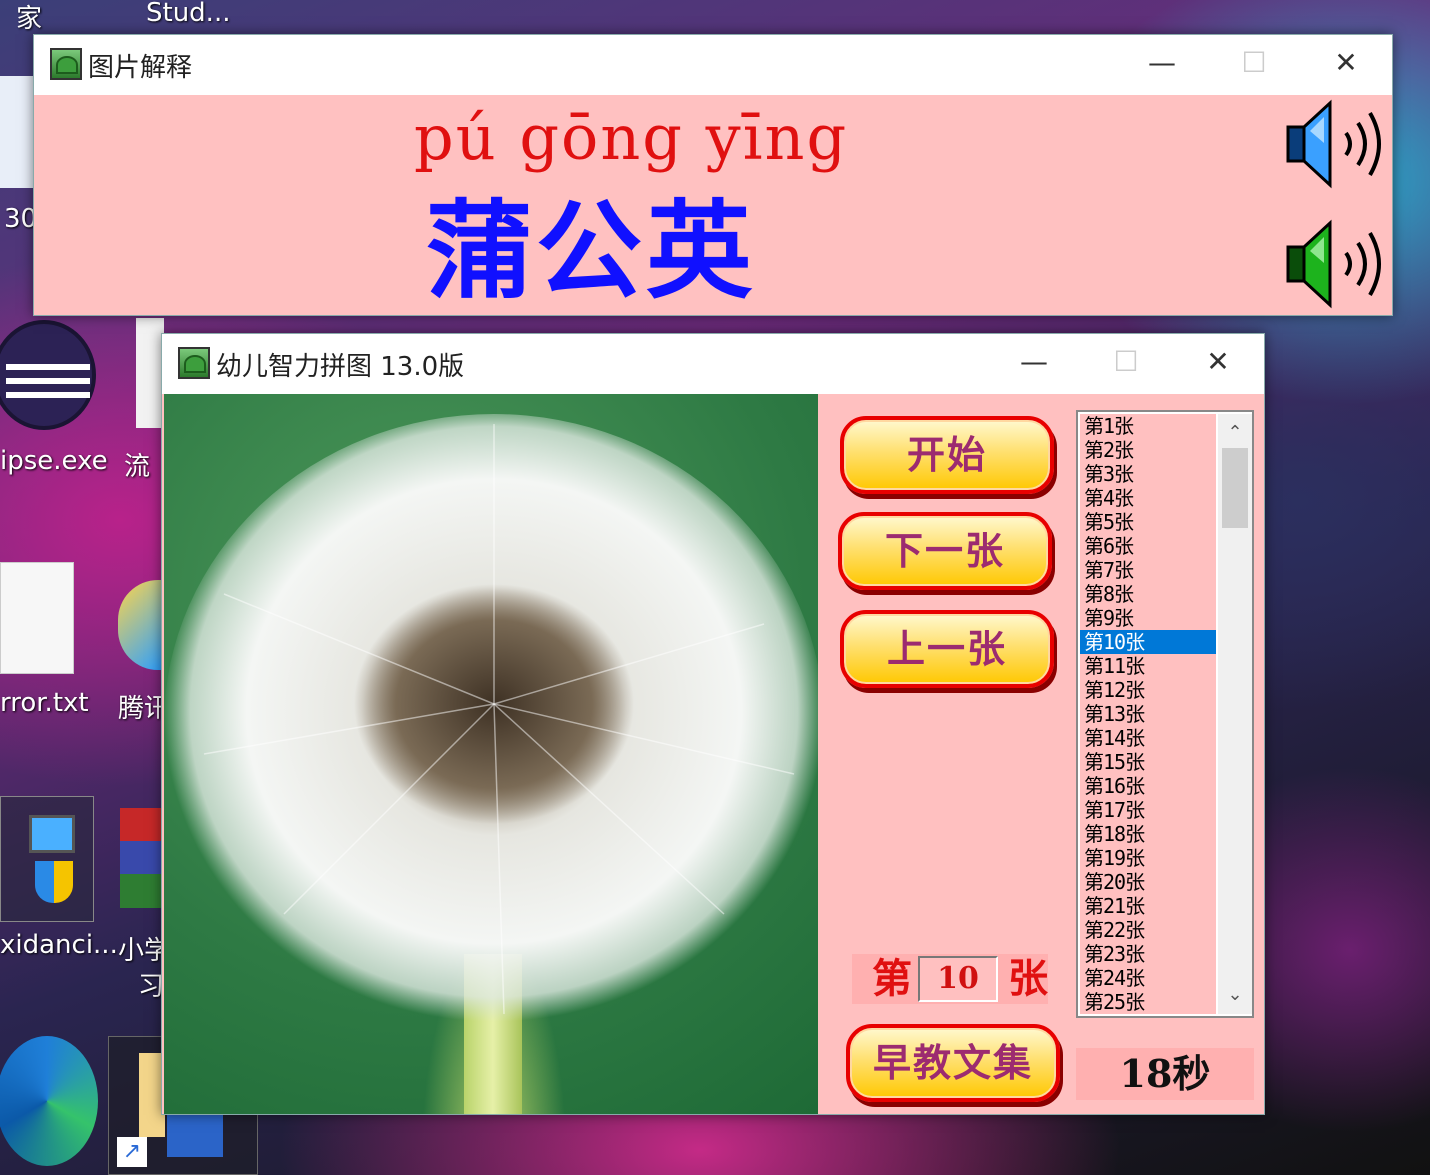 The width and height of the screenshot is (1430, 1175). I want to click on scroll-thumb, so click(1235, 488).